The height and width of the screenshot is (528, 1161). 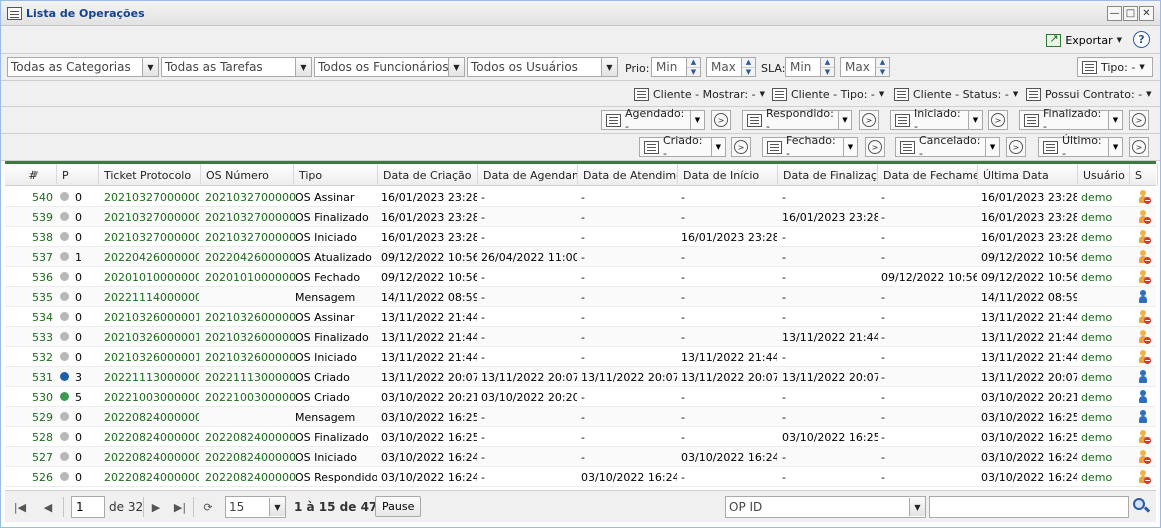 What do you see at coordinates (721, 120) in the screenshot?
I see `agendado-go-button: >` at bounding box center [721, 120].